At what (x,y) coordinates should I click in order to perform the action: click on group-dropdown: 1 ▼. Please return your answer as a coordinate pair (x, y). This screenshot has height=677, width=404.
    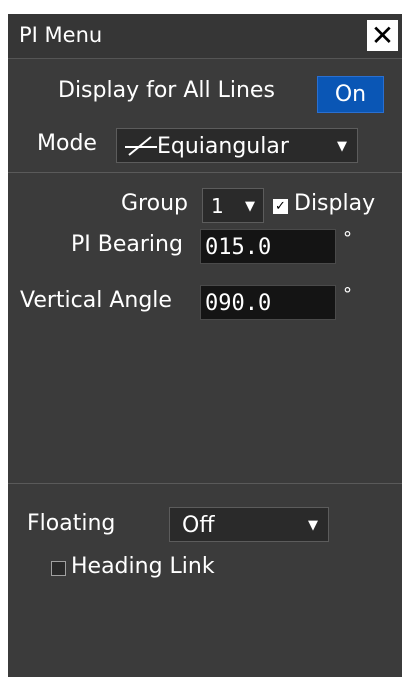
    Looking at the image, I should click on (233, 205).